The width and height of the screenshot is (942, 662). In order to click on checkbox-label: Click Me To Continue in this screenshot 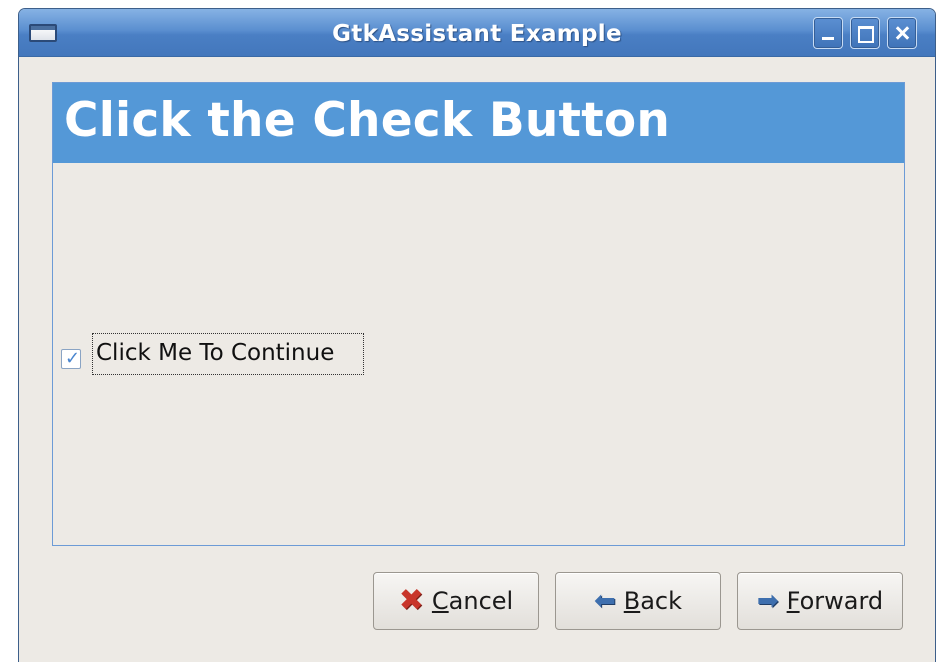, I will do `click(228, 354)`.